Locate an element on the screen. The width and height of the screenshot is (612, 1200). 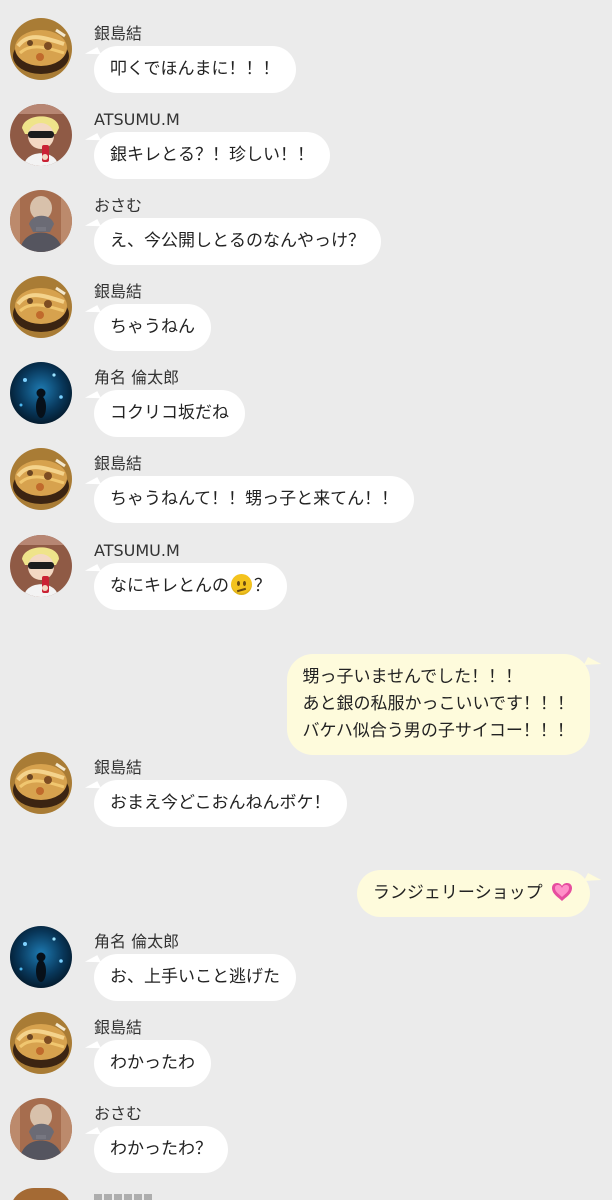
confused-face-icon is located at coordinates (241, 584).